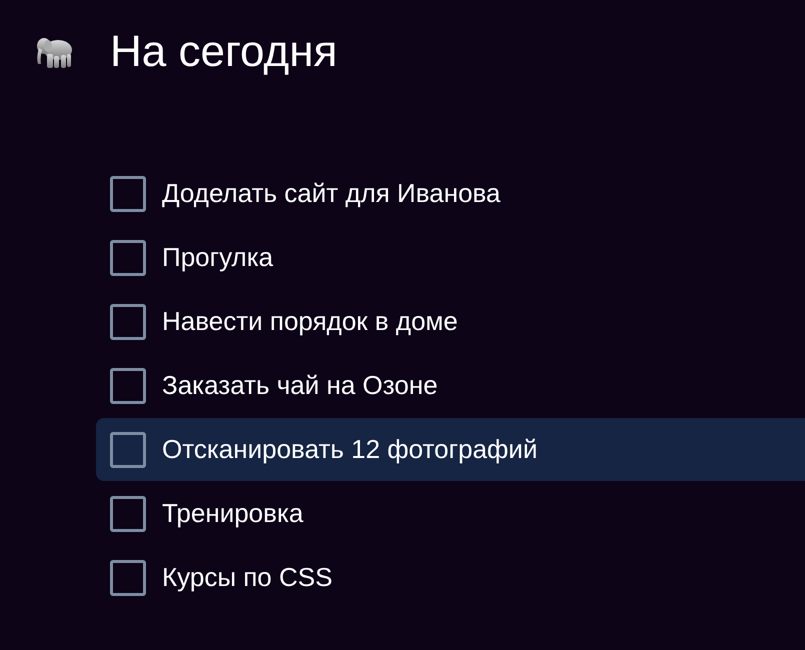  Describe the element at coordinates (224, 52) in the screenshot. I see `page-title: На сегодня` at that location.